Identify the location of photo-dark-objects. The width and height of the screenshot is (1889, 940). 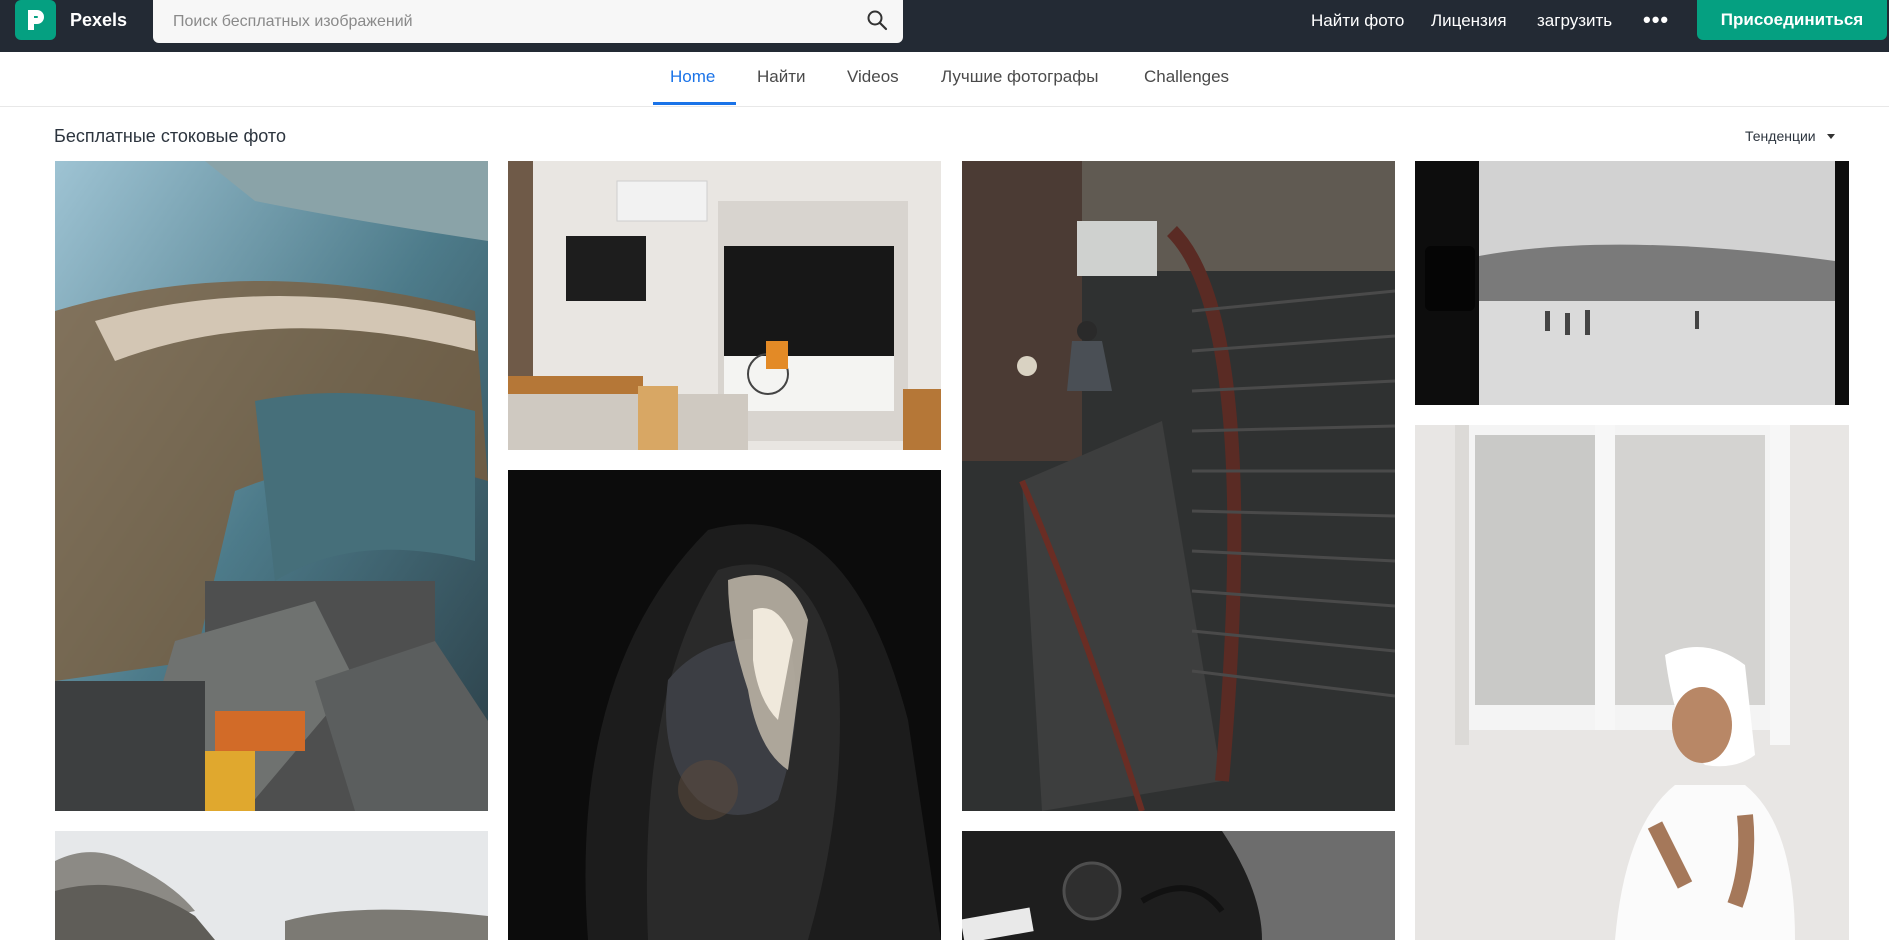
(1178, 885).